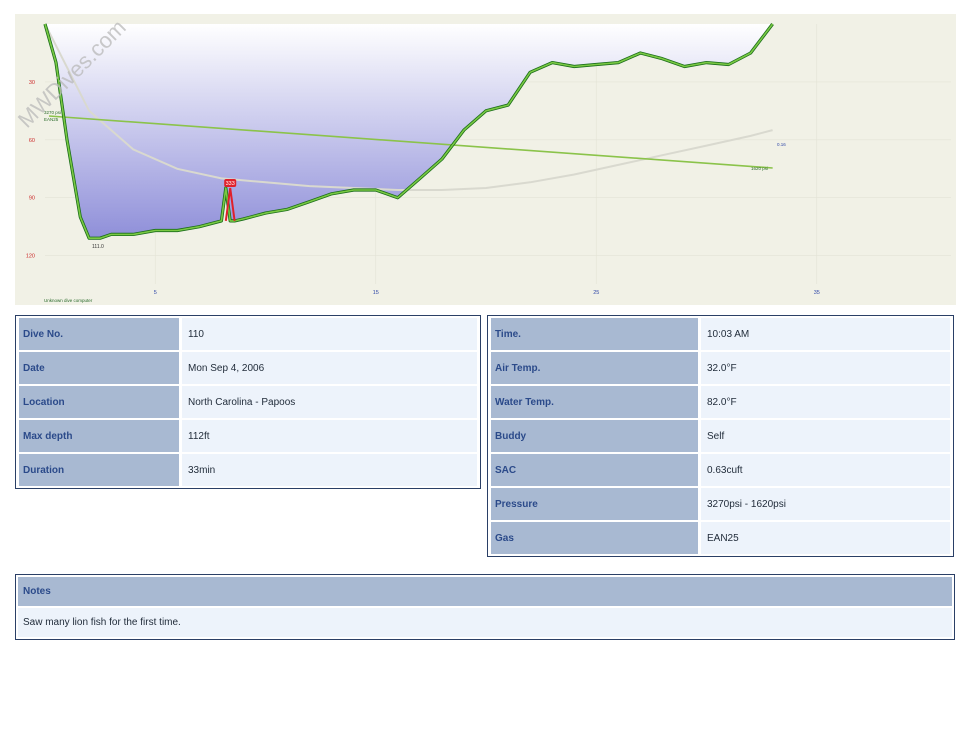 This screenshot has width=971, height=750. What do you see at coordinates (329, 334) in the screenshot?
I see `dive-no-value: 110` at bounding box center [329, 334].